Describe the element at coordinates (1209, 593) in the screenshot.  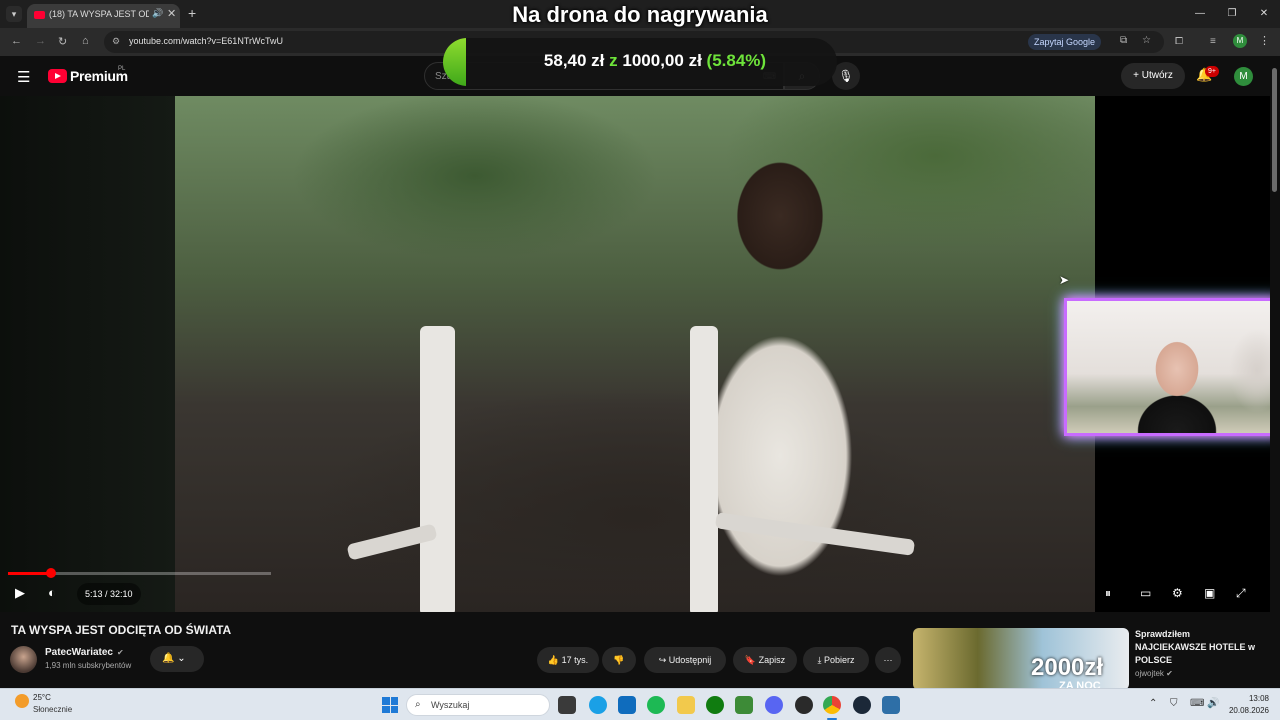
I see `theater-mode-icon: ▣` at that location.